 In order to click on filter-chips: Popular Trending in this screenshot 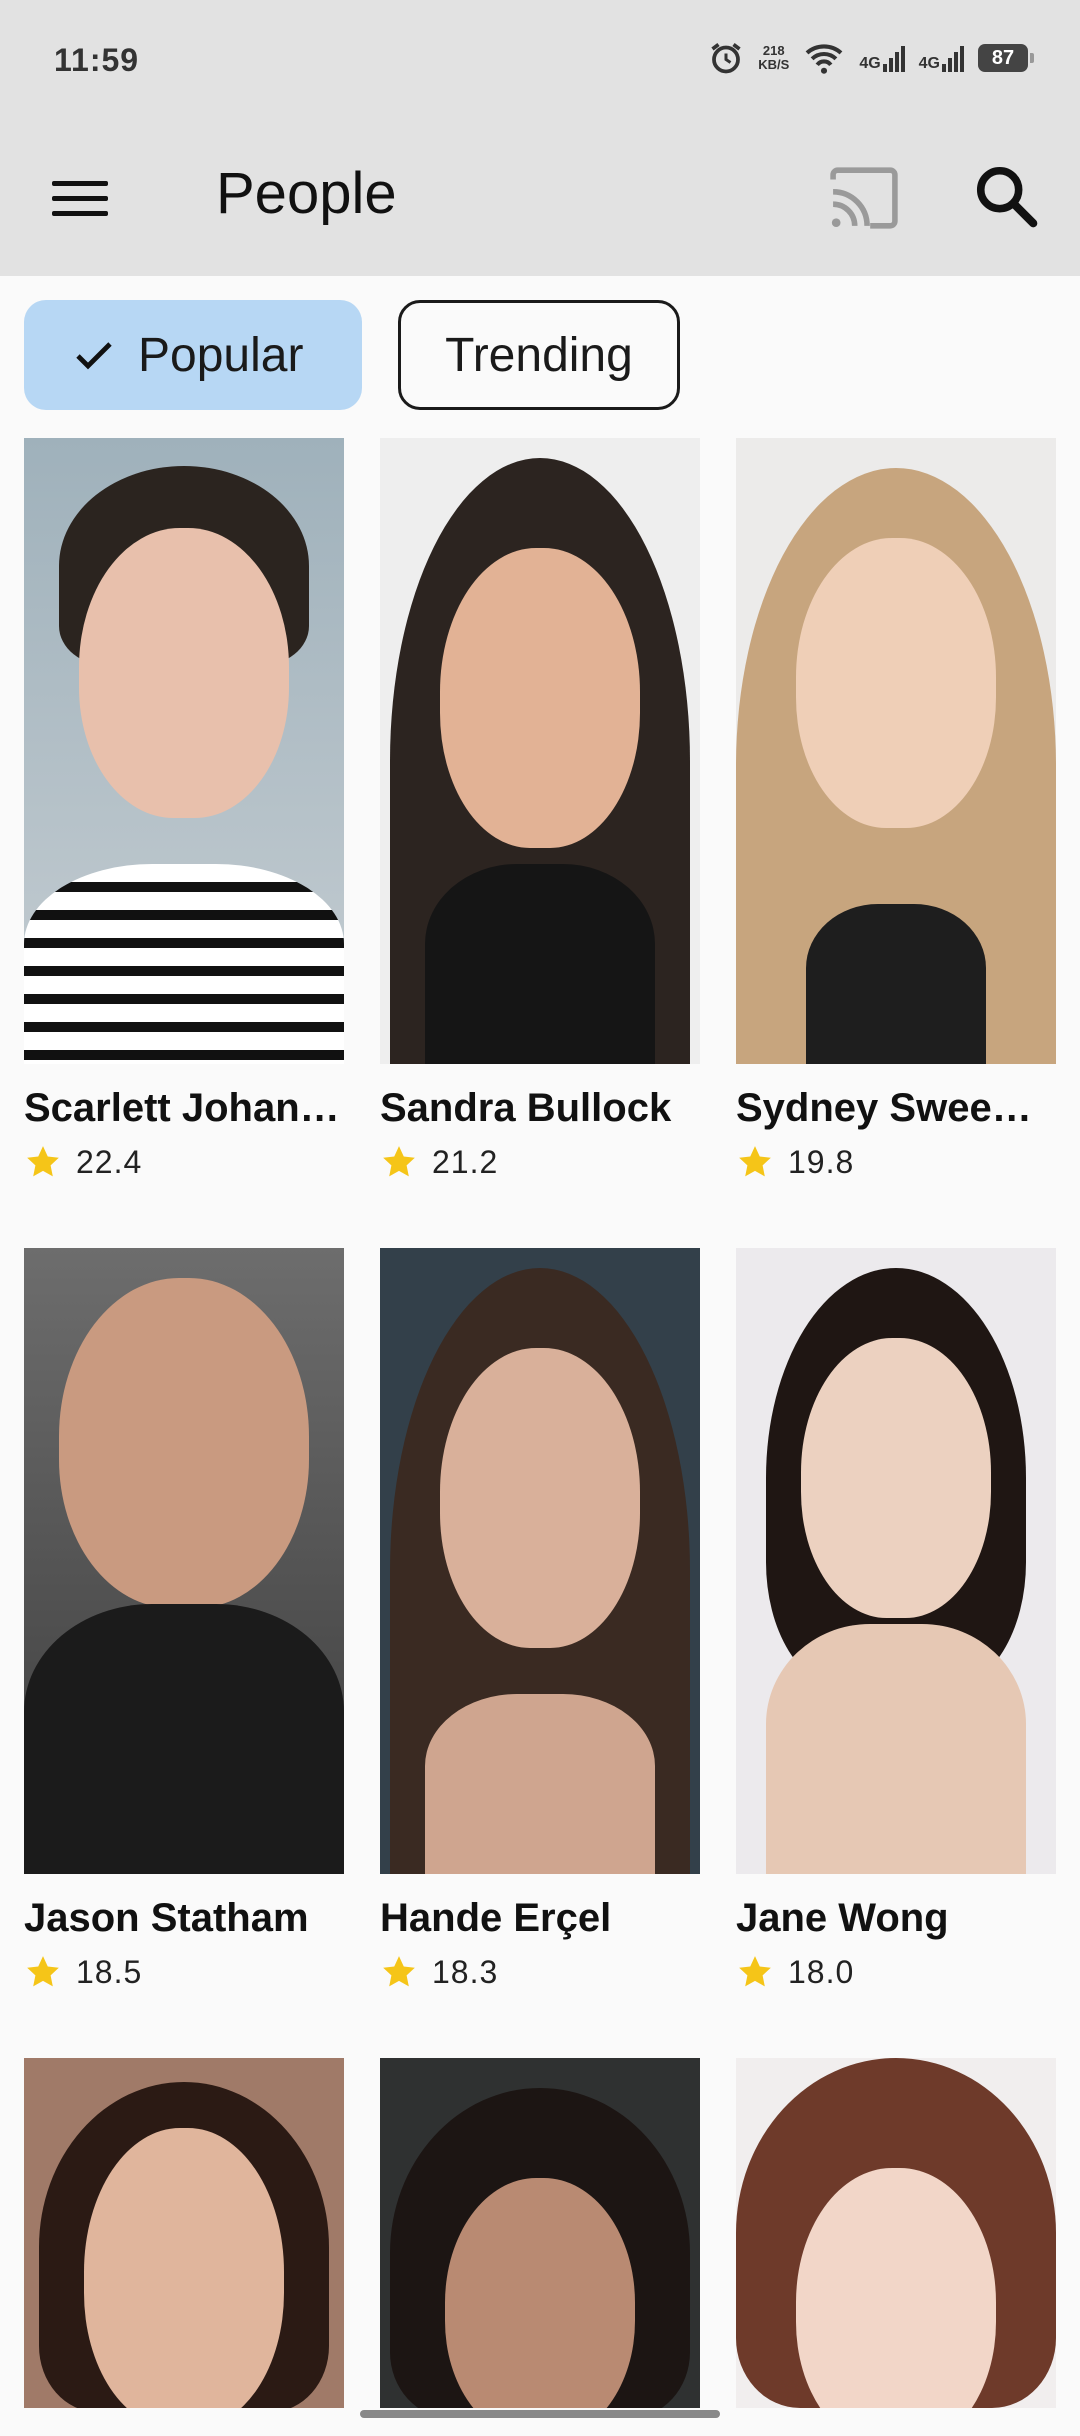, I will do `click(352, 357)`.